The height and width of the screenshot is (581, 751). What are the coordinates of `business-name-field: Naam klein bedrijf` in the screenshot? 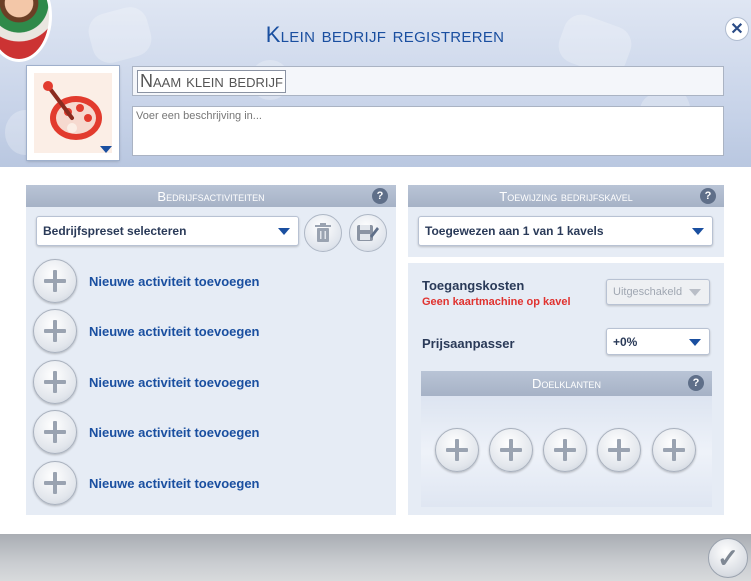 It's located at (428, 81).